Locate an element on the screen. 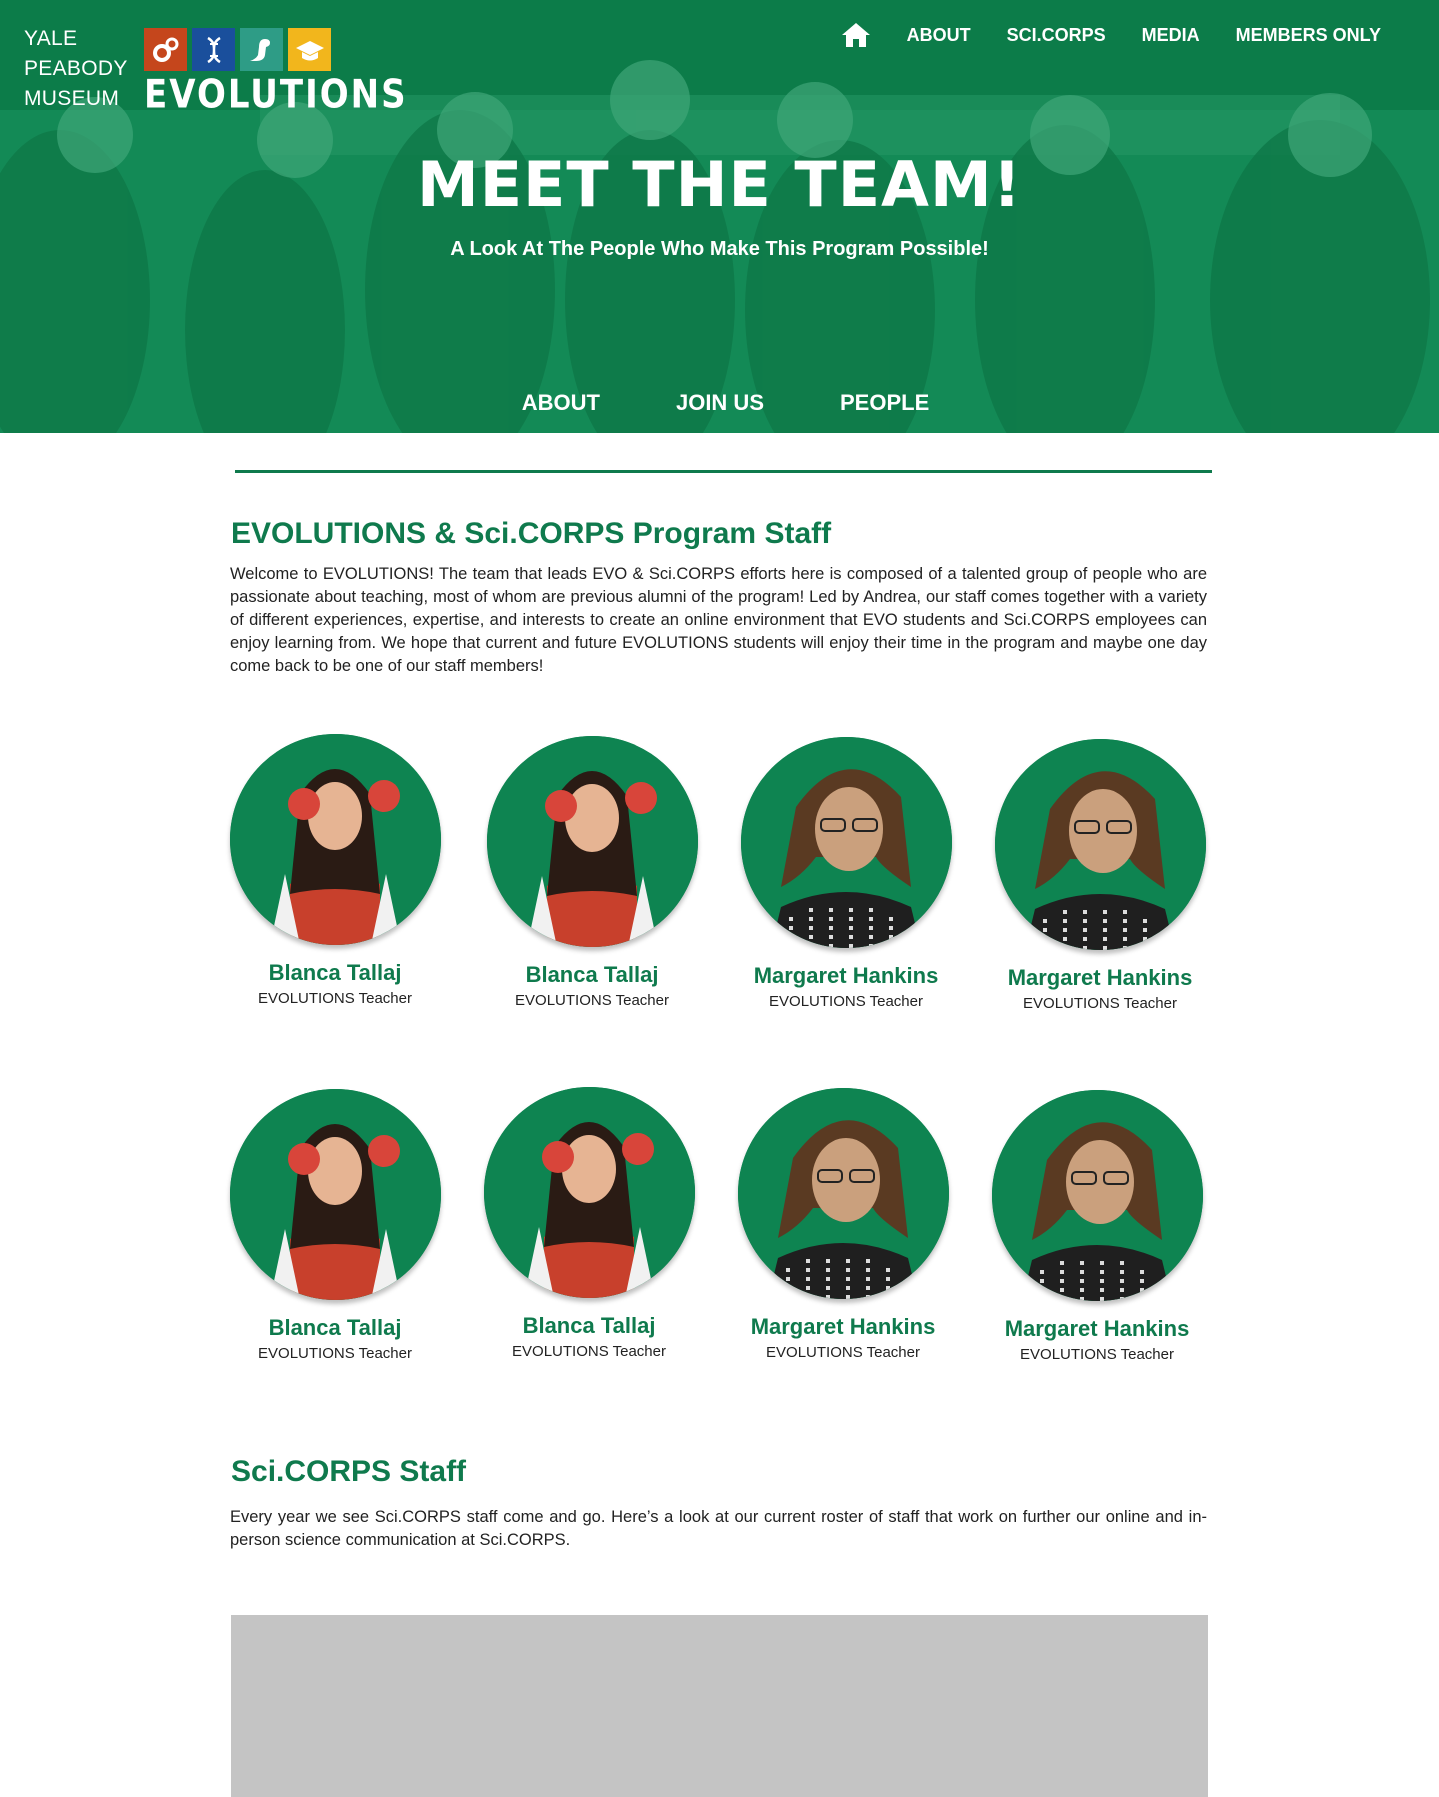 The height and width of the screenshot is (1797, 1439). nav-scicorps-link: SCI.CORPS is located at coordinates (1056, 35).